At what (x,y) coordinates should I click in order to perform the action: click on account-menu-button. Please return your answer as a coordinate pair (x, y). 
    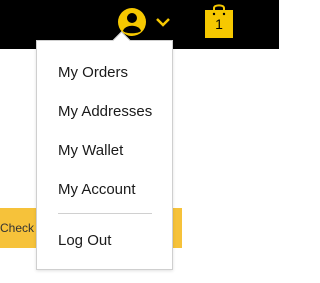
    Looking at the image, I should click on (147, 22).